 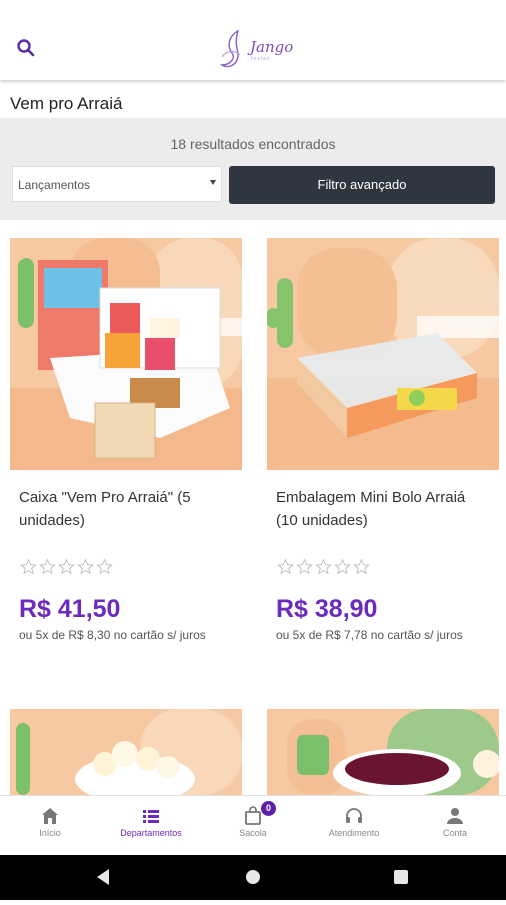 I want to click on nav-label: Departamentos, so click(x=151, y=833).